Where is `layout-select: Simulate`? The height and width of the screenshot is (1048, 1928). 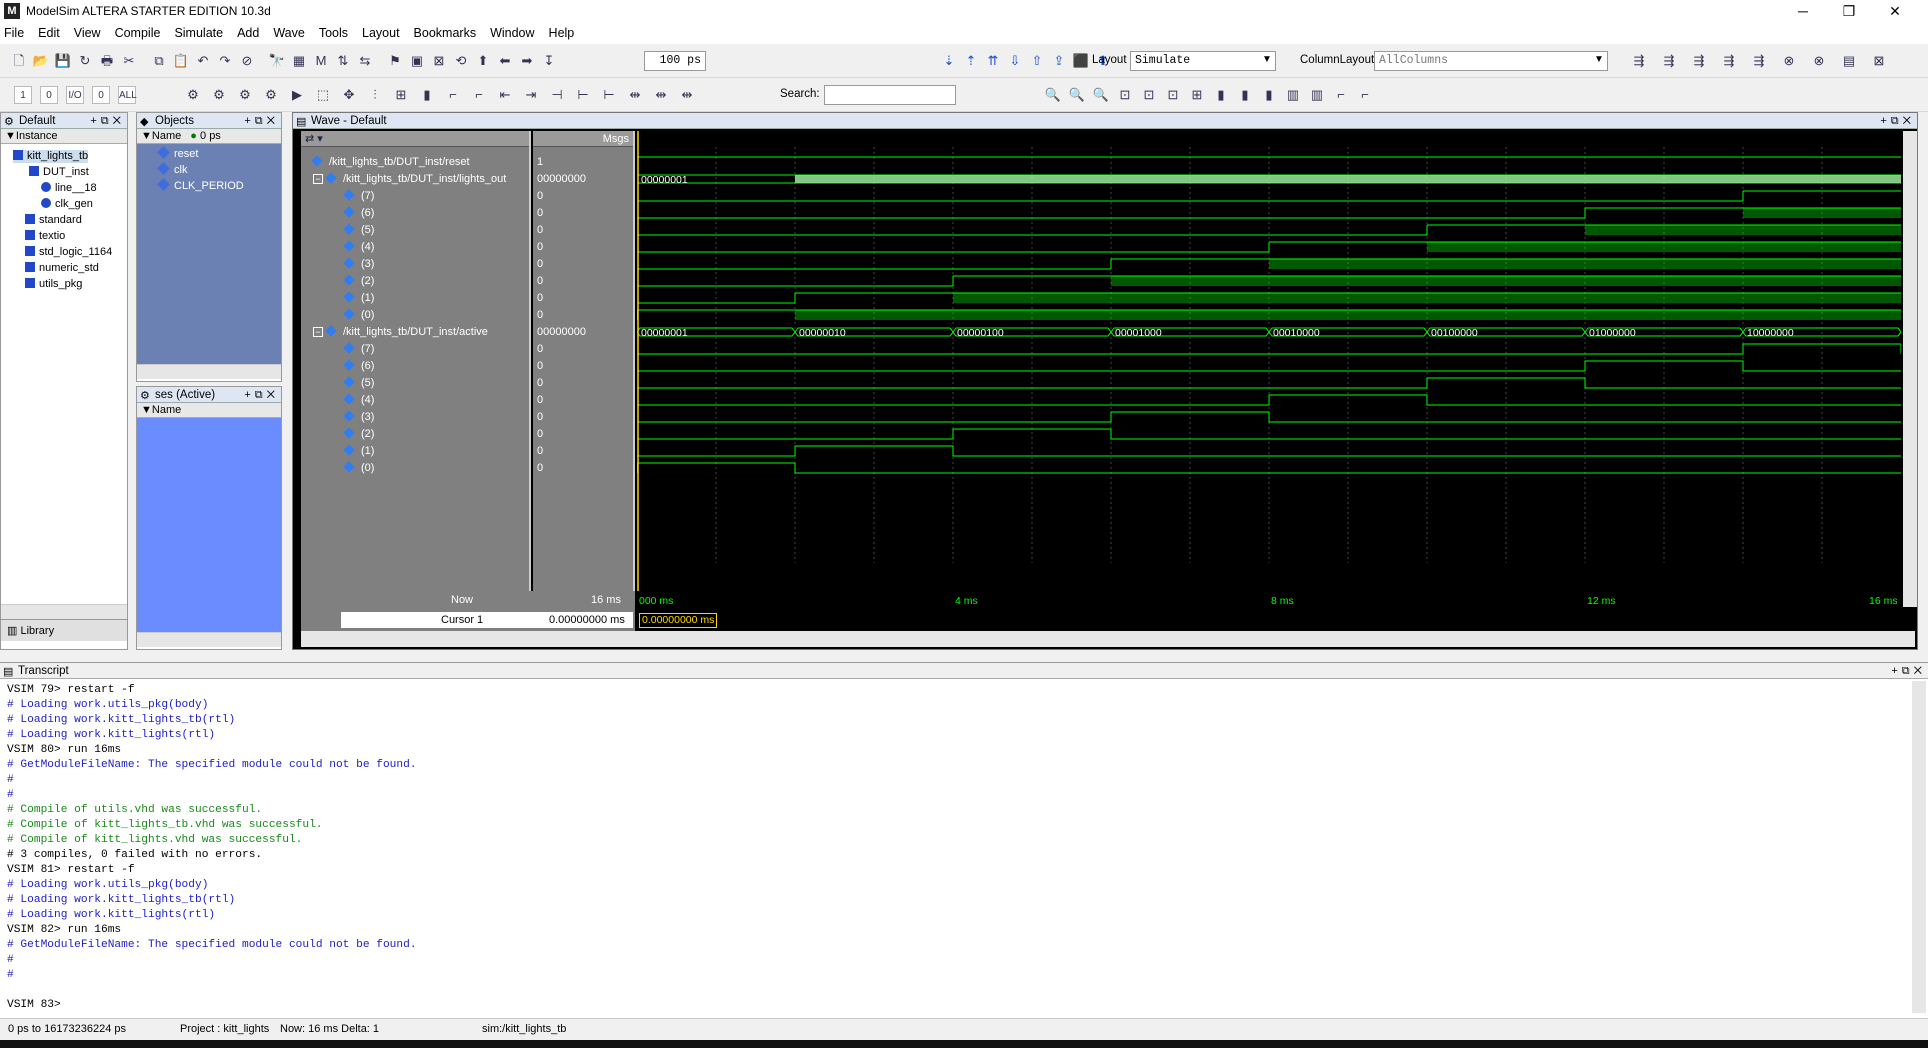
layout-select: Simulate is located at coordinates (1203, 61).